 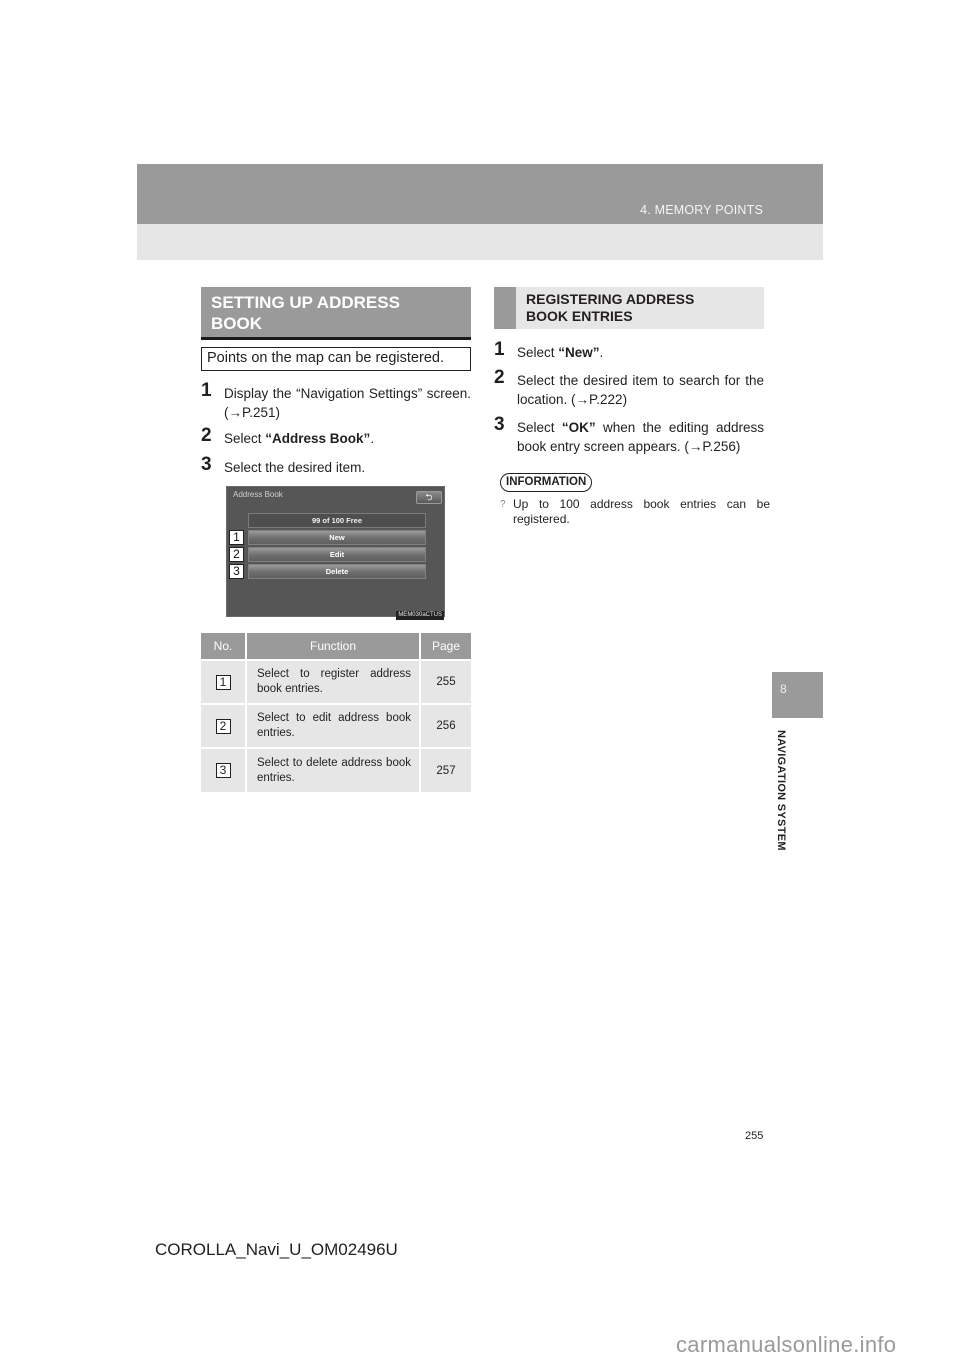 I want to click on page-number: 255, so click(x=754, y=1136).